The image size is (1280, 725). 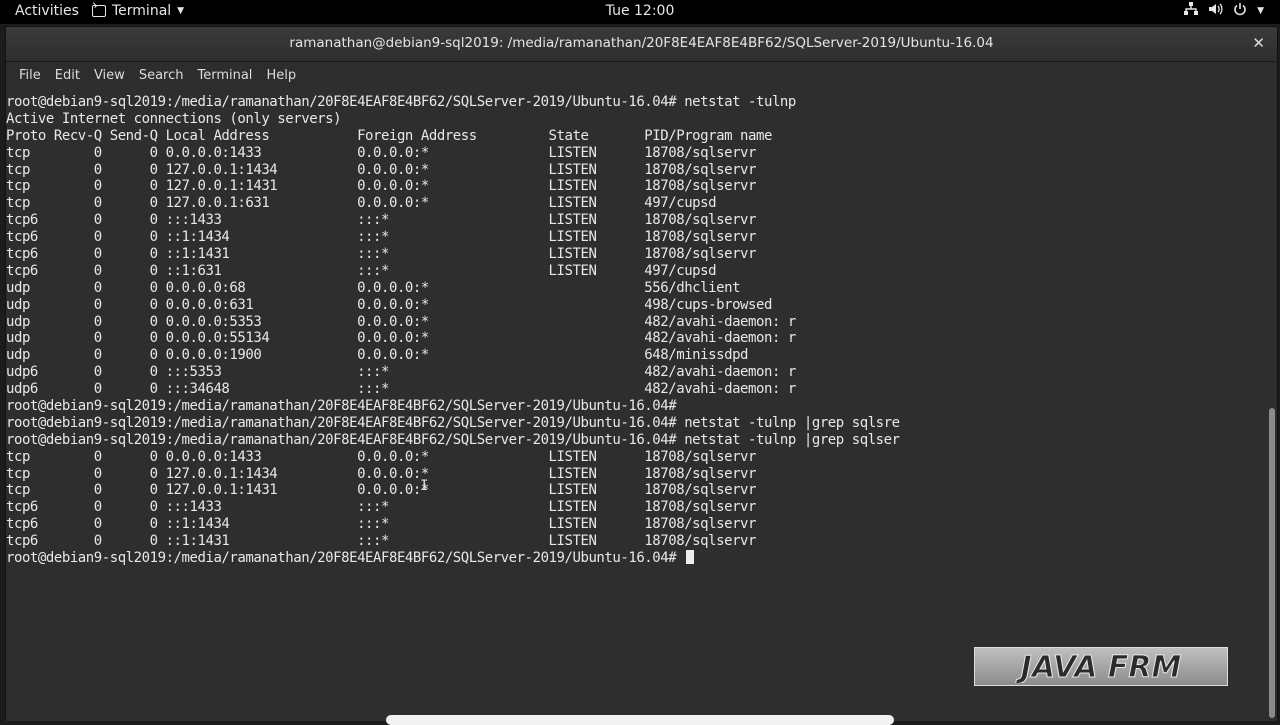 I want to click on watermark-text: JAVA FRM, so click(x=1099, y=667).